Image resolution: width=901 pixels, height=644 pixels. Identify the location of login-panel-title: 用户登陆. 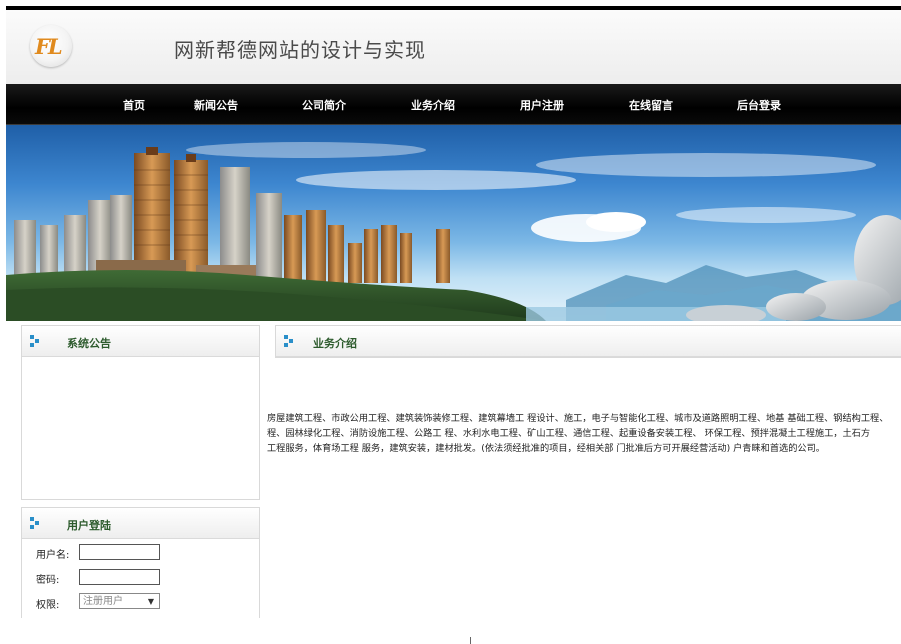
(89, 525).